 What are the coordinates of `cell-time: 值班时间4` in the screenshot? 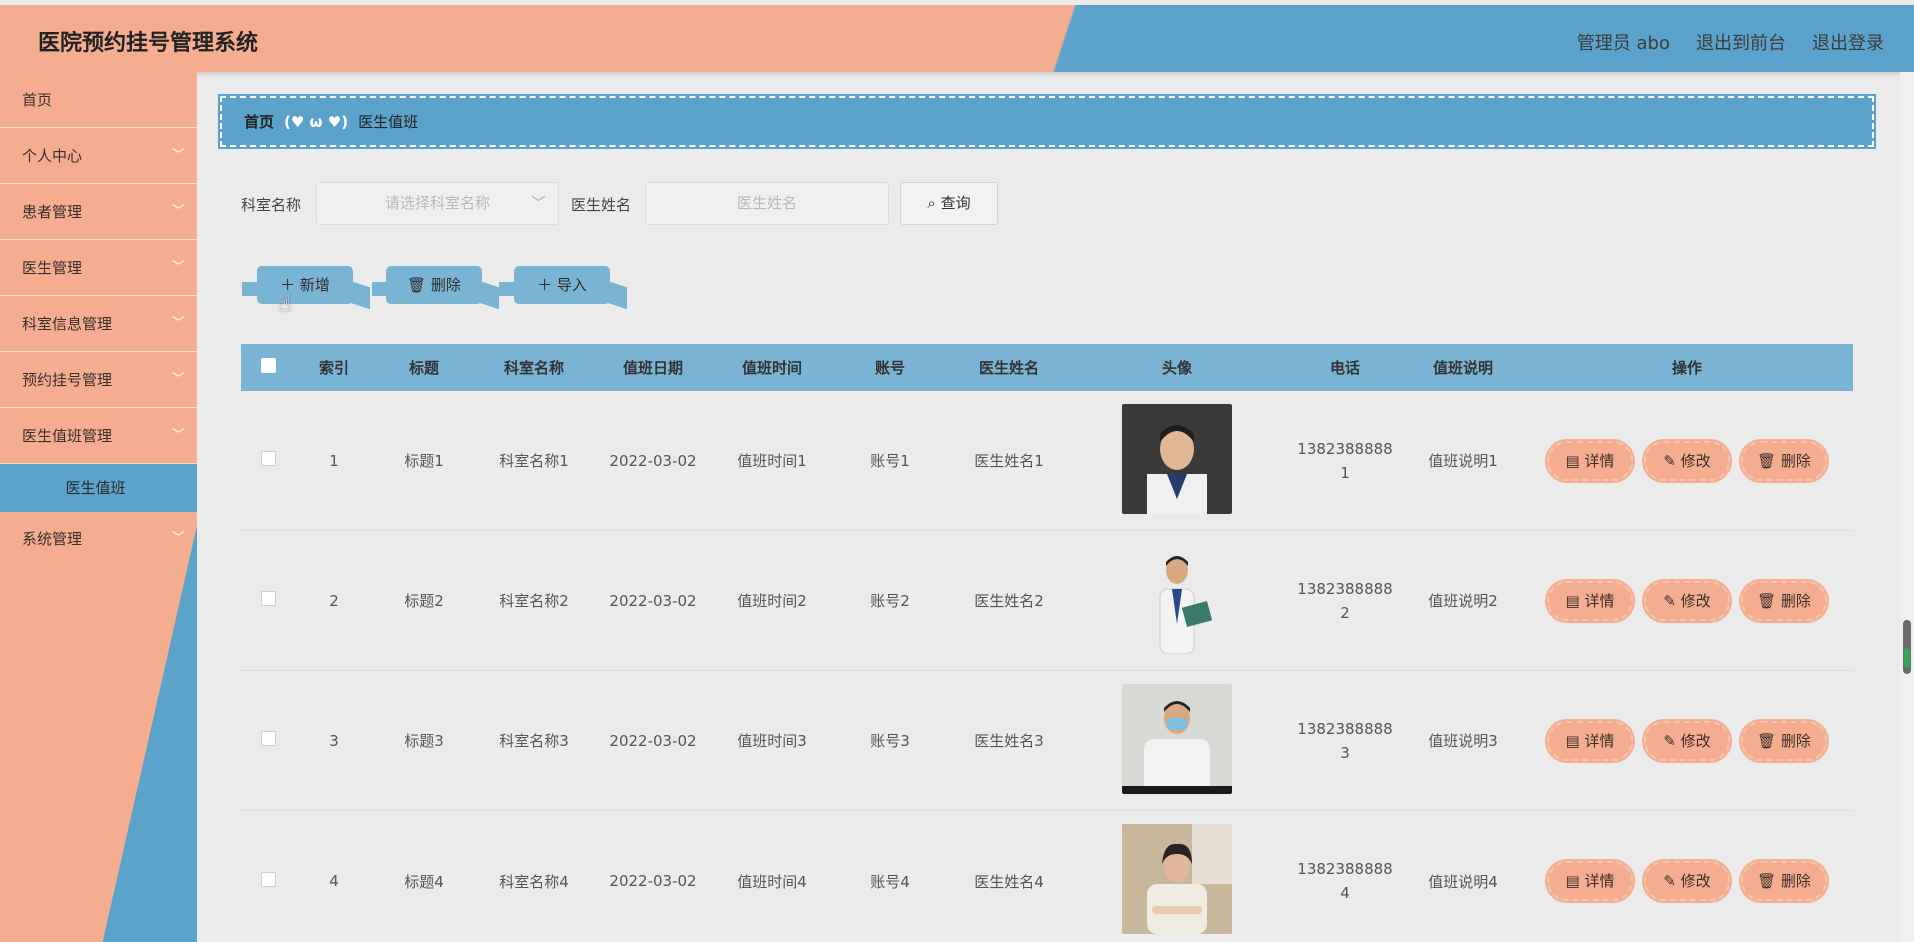 It's located at (772, 881).